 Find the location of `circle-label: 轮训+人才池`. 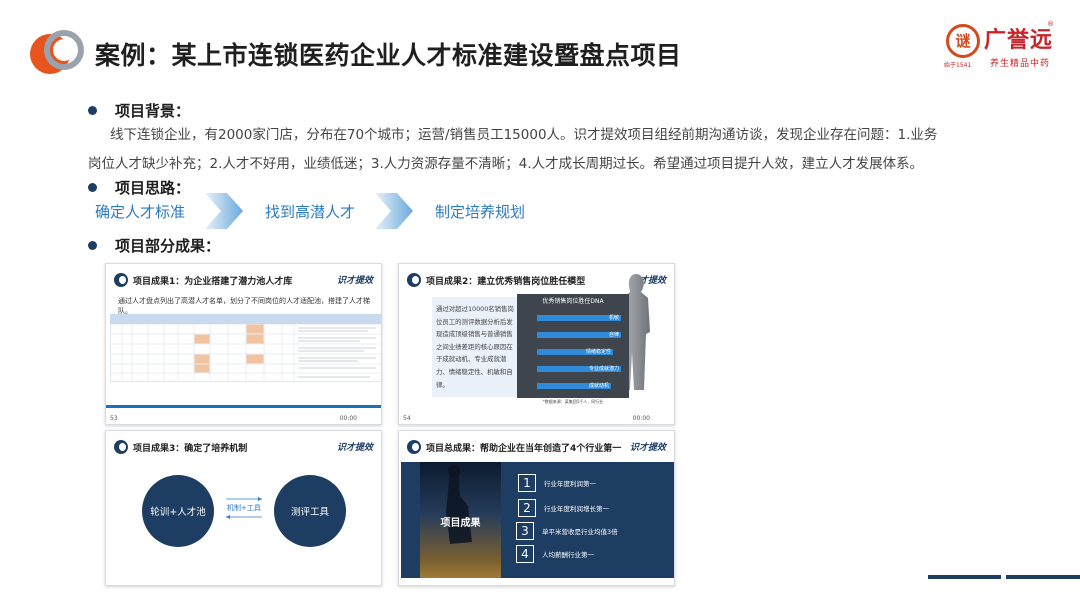

circle-label: 轮训+人才池 is located at coordinates (178, 512).